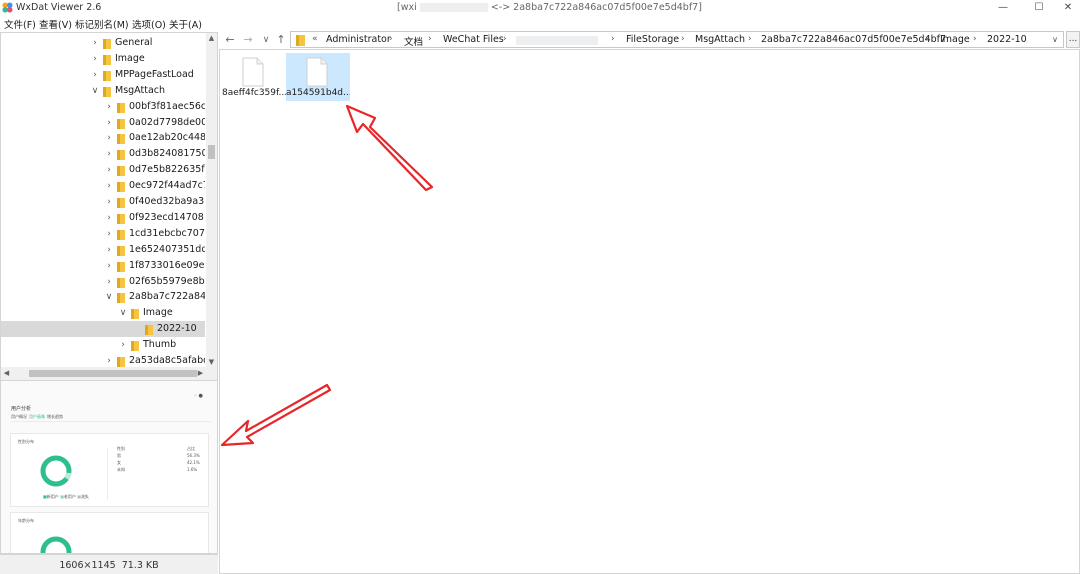 The image size is (1080, 574). What do you see at coordinates (103, 170) in the screenshot?
I see `tree-item: › 0d7e5b822635f7d` at bounding box center [103, 170].